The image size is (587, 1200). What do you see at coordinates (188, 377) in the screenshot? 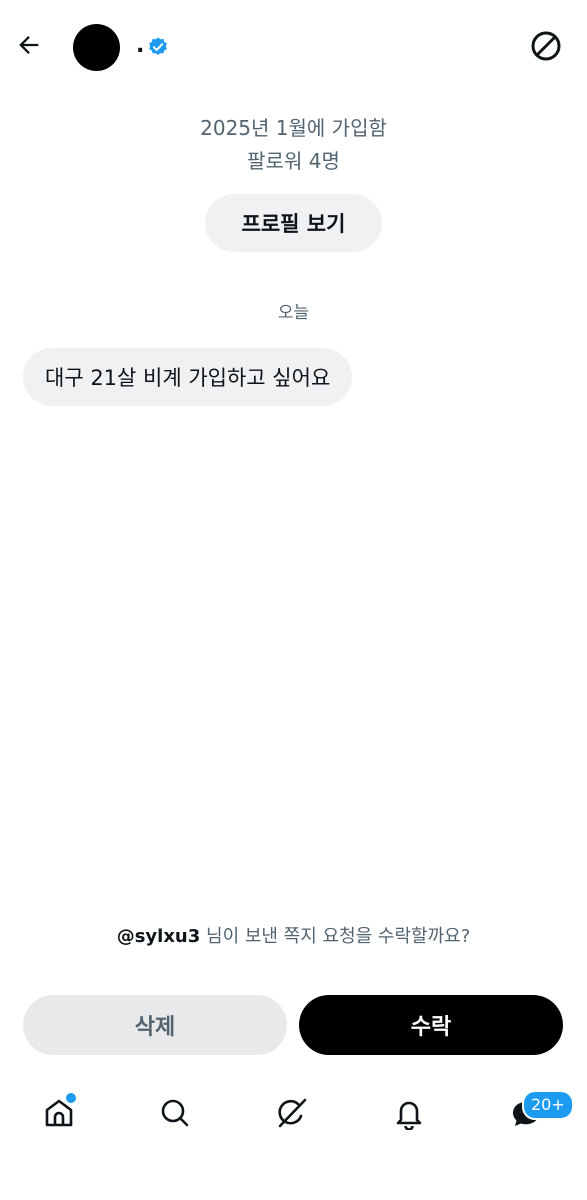
I see `message-bubble: 대구 21살 비계 가입하고 싶어요` at bounding box center [188, 377].